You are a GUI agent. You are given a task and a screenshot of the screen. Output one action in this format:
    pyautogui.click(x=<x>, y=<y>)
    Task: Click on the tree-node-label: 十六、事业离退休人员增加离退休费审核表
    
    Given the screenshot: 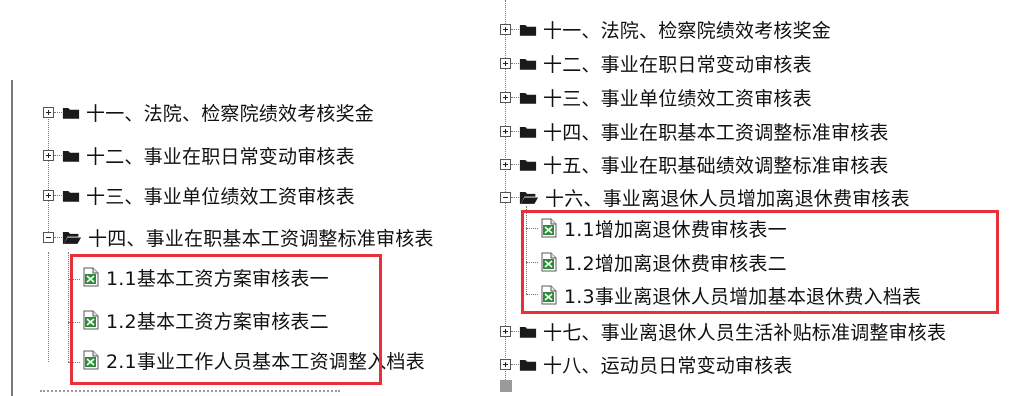 What is the action you would take?
    pyautogui.click(x=727, y=198)
    